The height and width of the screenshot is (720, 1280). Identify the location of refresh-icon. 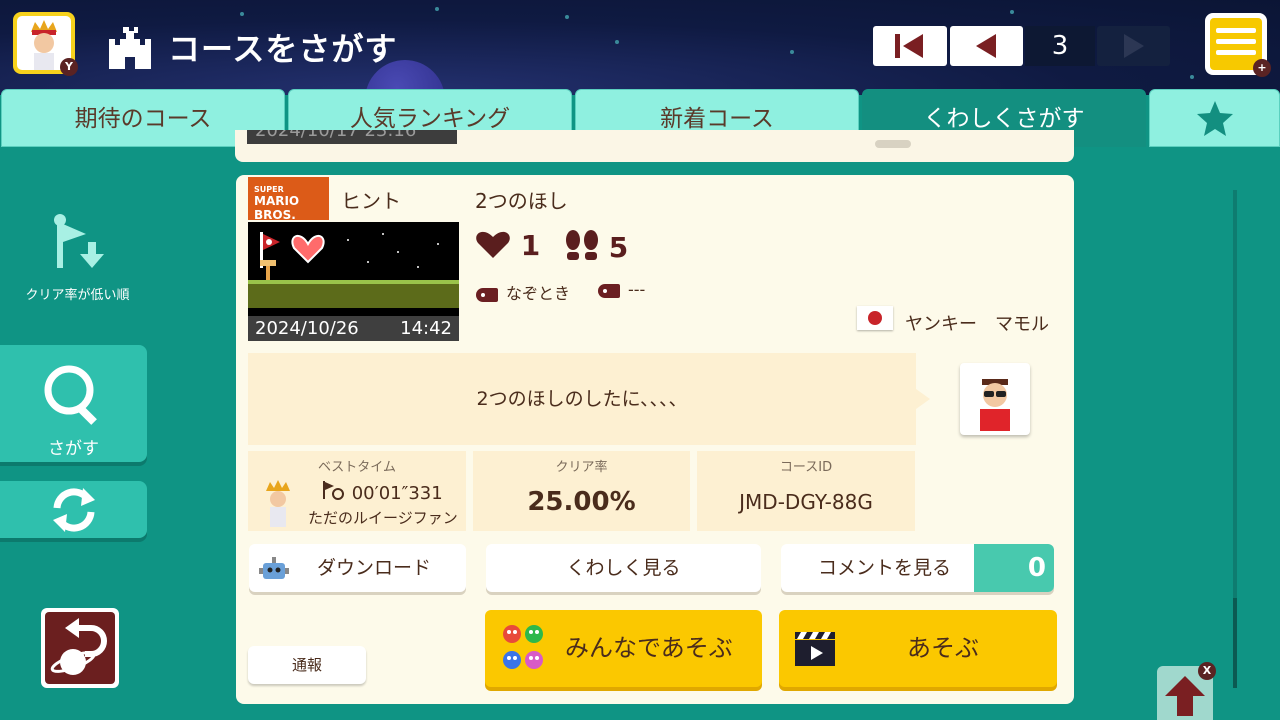
(73, 510).